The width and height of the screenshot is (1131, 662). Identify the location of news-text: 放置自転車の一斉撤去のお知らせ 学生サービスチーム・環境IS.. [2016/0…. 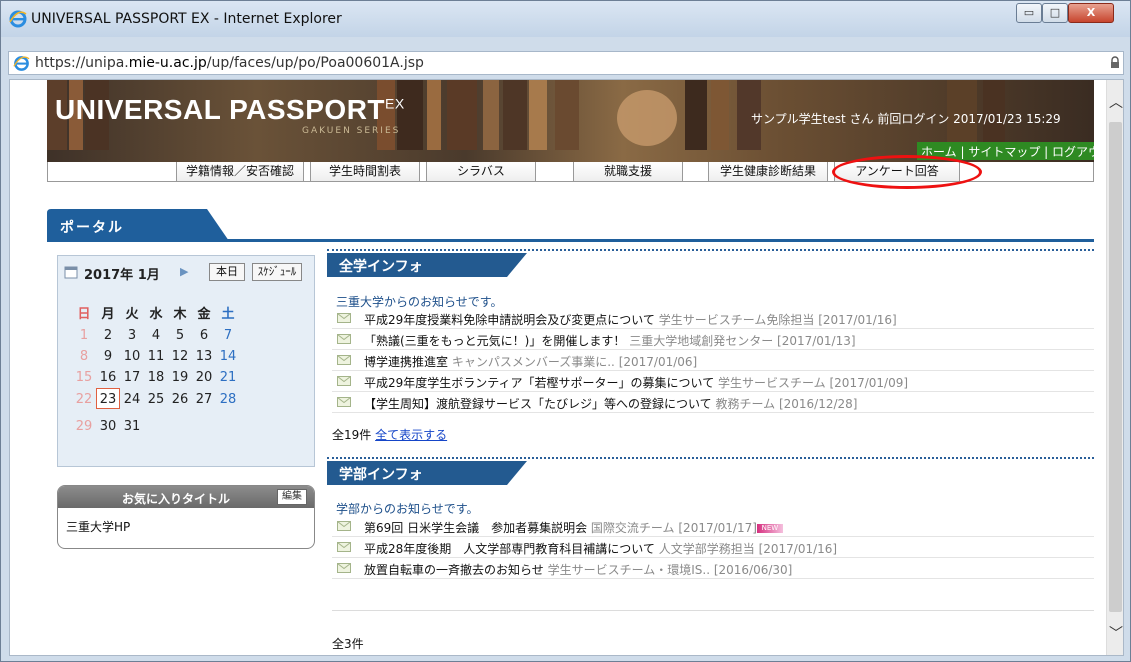
(578, 569).